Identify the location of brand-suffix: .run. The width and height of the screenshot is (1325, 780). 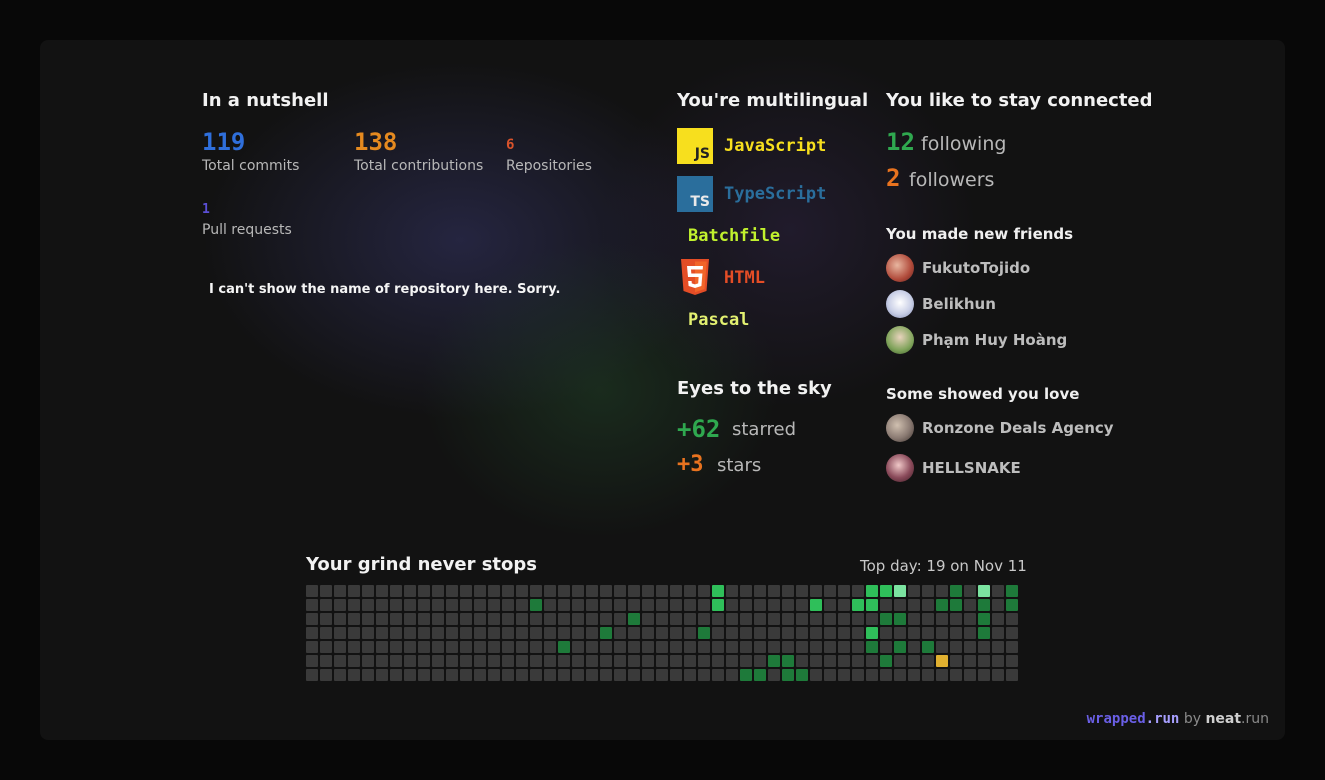
(1163, 719).